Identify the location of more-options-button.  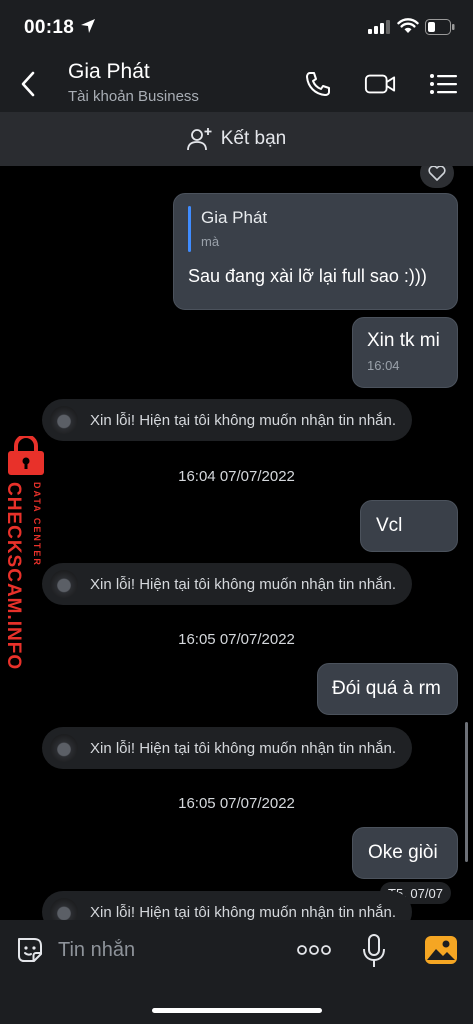
(314, 950).